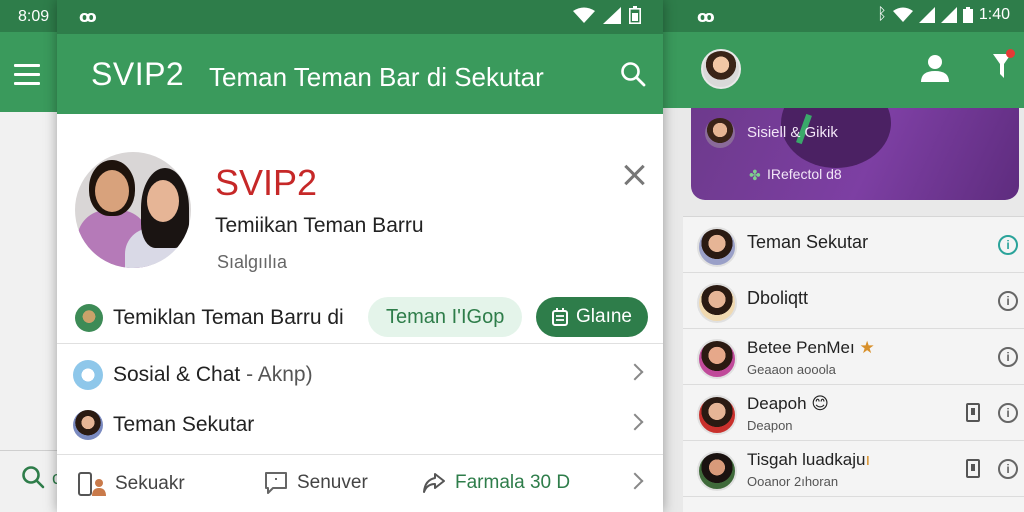 The height and width of the screenshot is (512, 1024). I want to click on contact-name: Dboliqtt, so click(778, 298).